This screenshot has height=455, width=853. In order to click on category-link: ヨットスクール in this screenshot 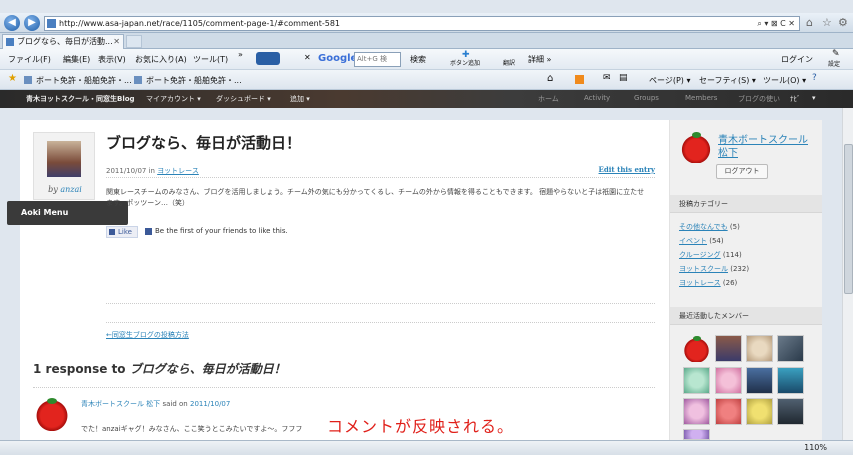, I will do `click(703, 269)`.